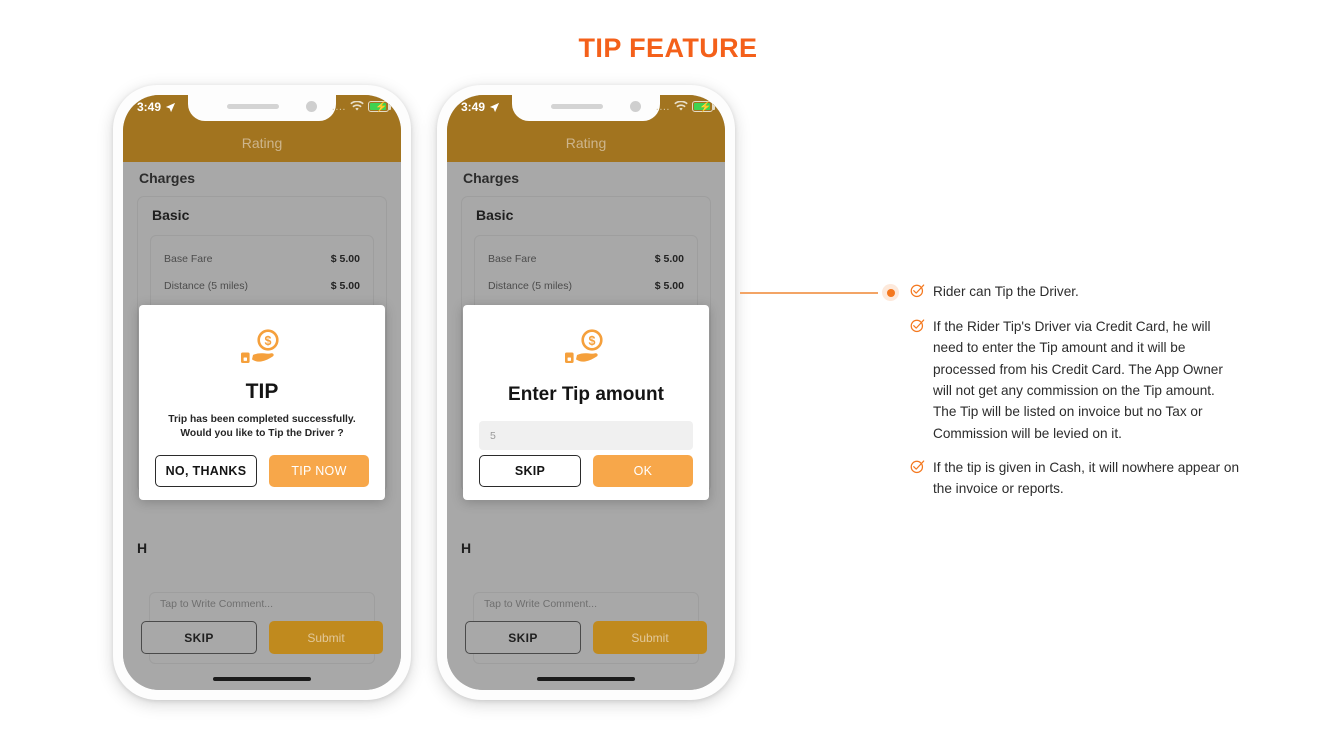 Image resolution: width=1336 pixels, height=756 pixels. What do you see at coordinates (142, 548) in the screenshot?
I see `obscured-section-label-1: H` at bounding box center [142, 548].